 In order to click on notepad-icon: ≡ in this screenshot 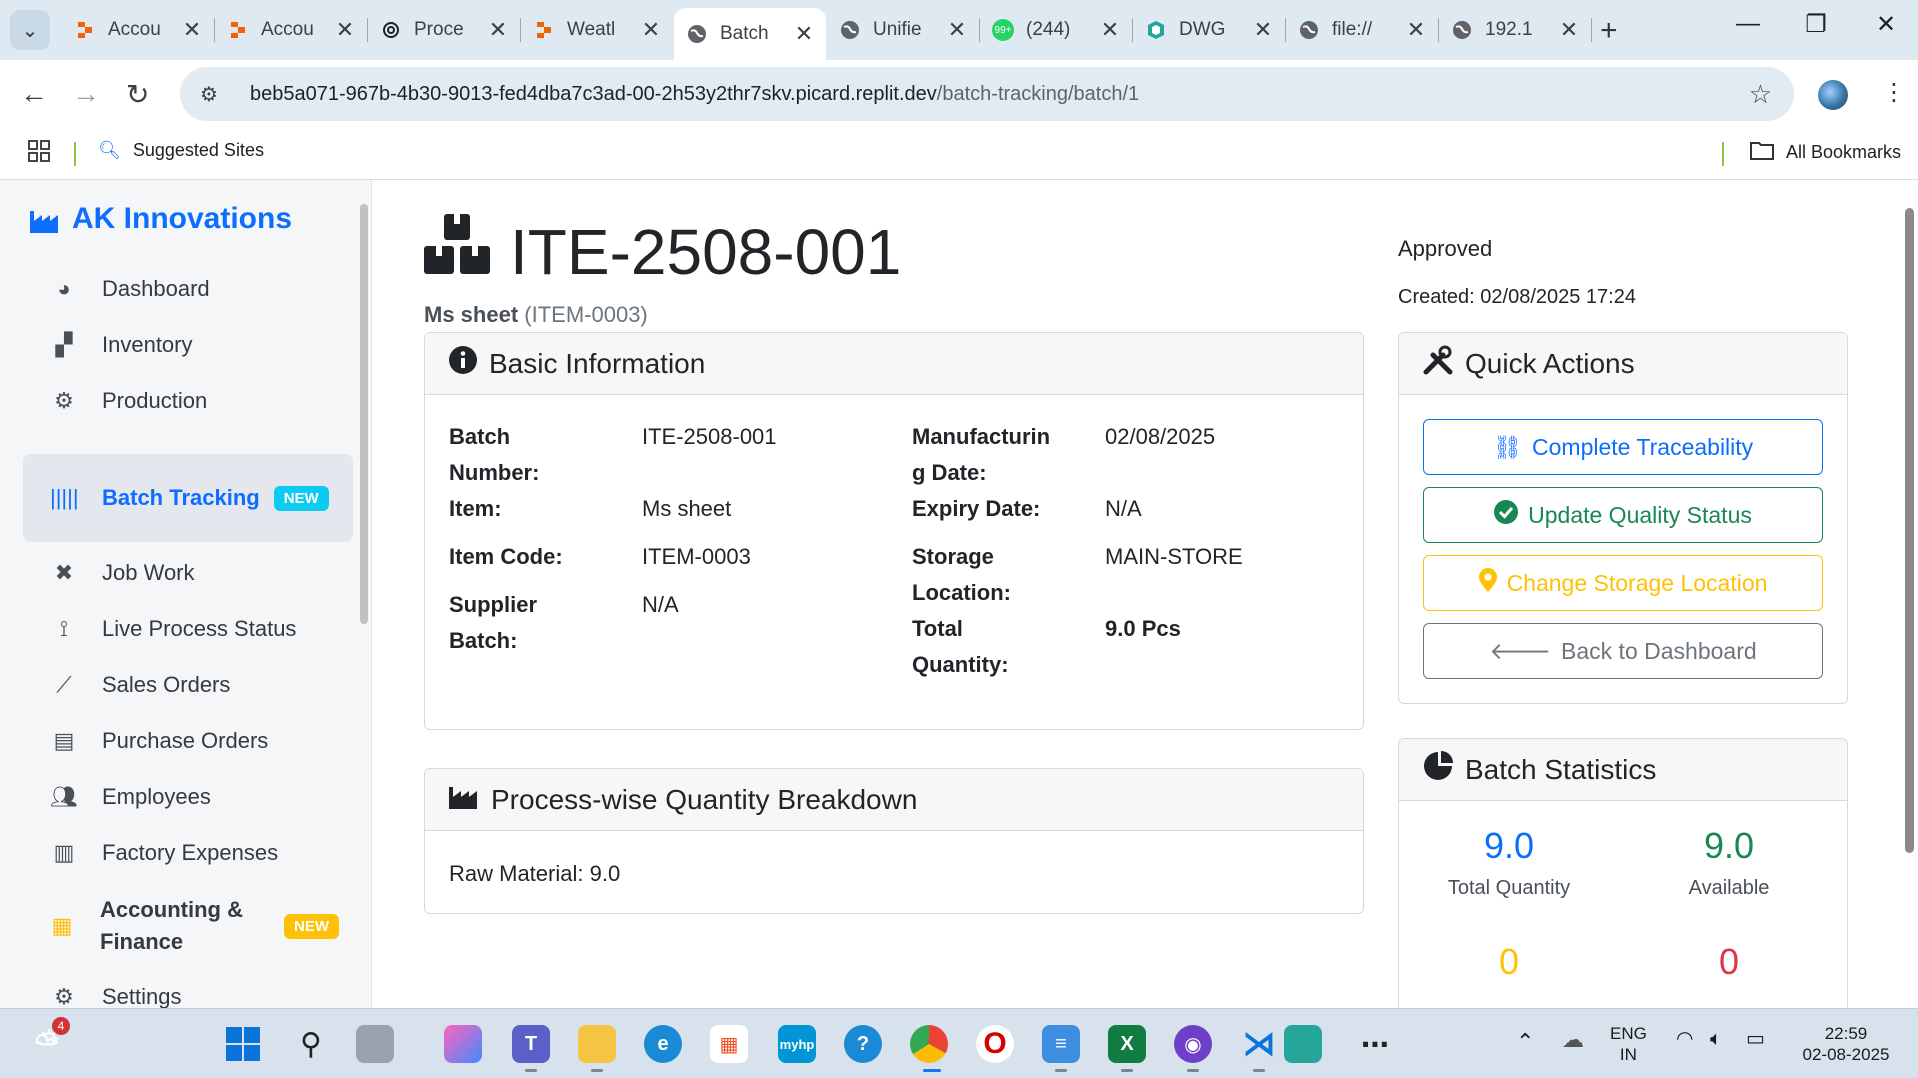, I will do `click(1061, 1044)`.